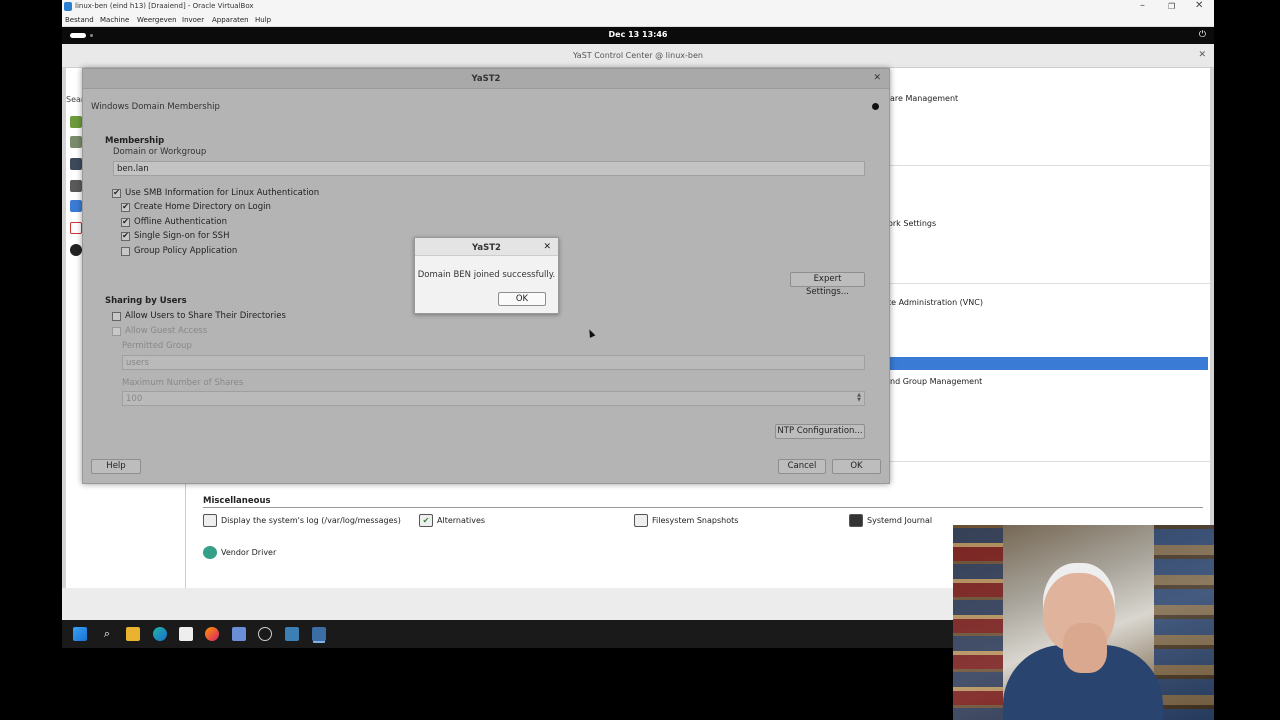 The image size is (1280, 720). Describe the element at coordinates (76, 164) in the screenshot. I see `system-category-icon` at that location.